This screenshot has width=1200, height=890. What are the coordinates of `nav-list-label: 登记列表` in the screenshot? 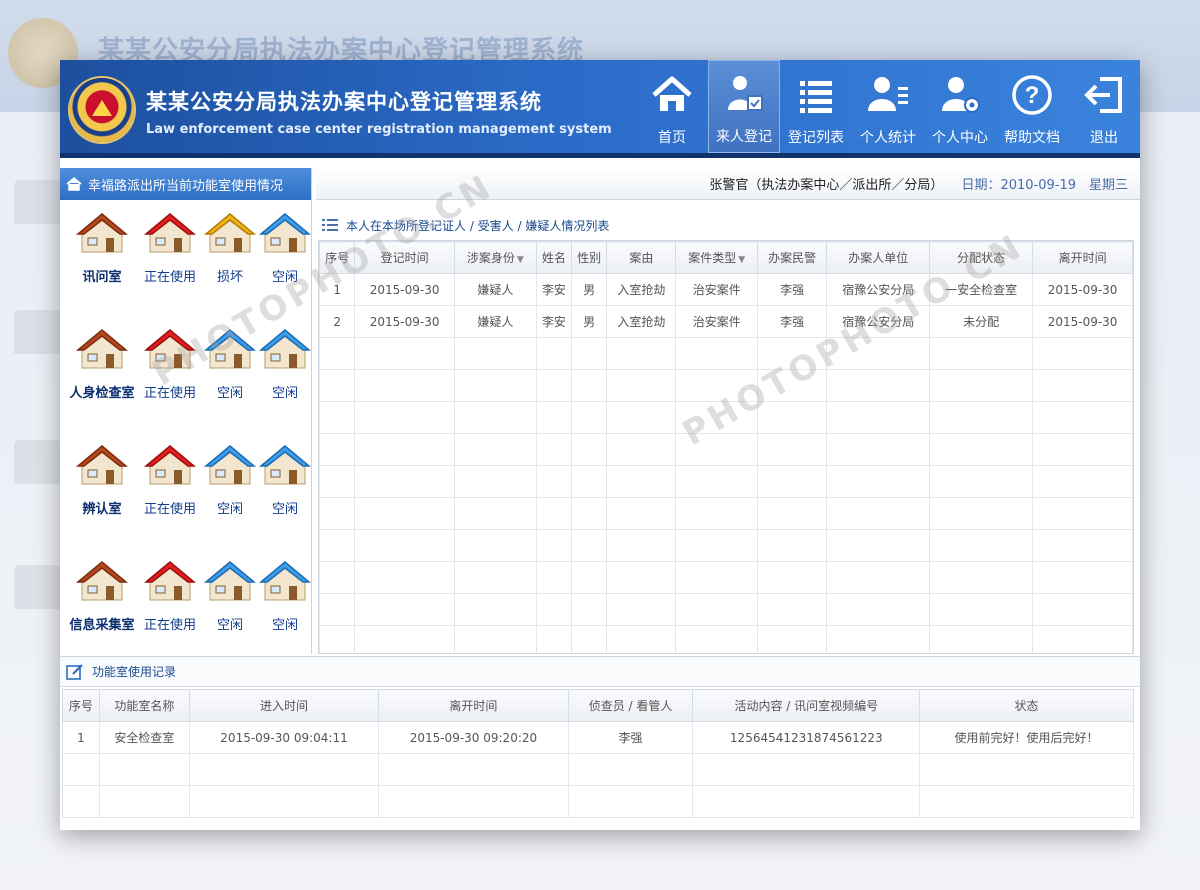 It's located at (816, 138).